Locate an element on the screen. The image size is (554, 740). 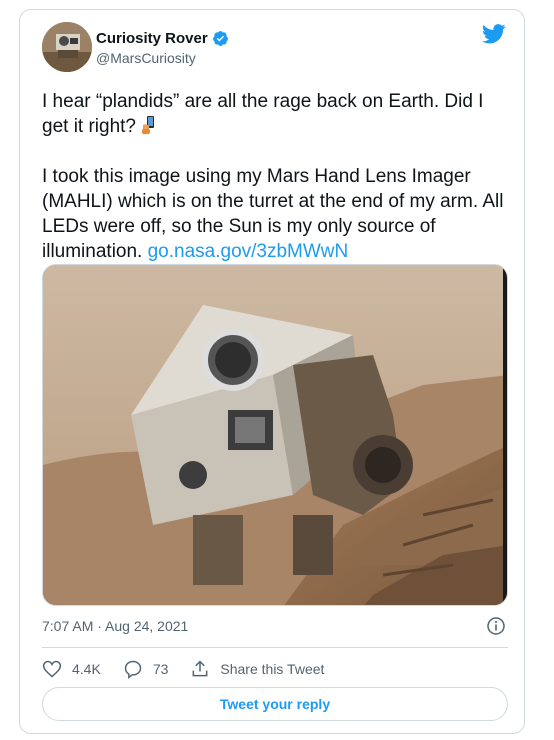
avatar is located at coordinates (67, 47).